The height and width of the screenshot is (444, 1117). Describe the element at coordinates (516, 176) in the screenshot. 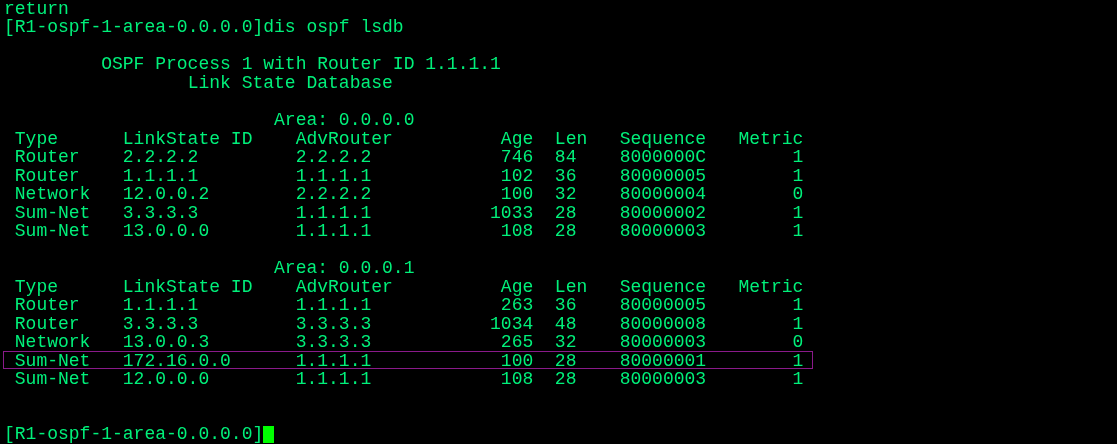

I see `table-cell-text: 102` at that location.